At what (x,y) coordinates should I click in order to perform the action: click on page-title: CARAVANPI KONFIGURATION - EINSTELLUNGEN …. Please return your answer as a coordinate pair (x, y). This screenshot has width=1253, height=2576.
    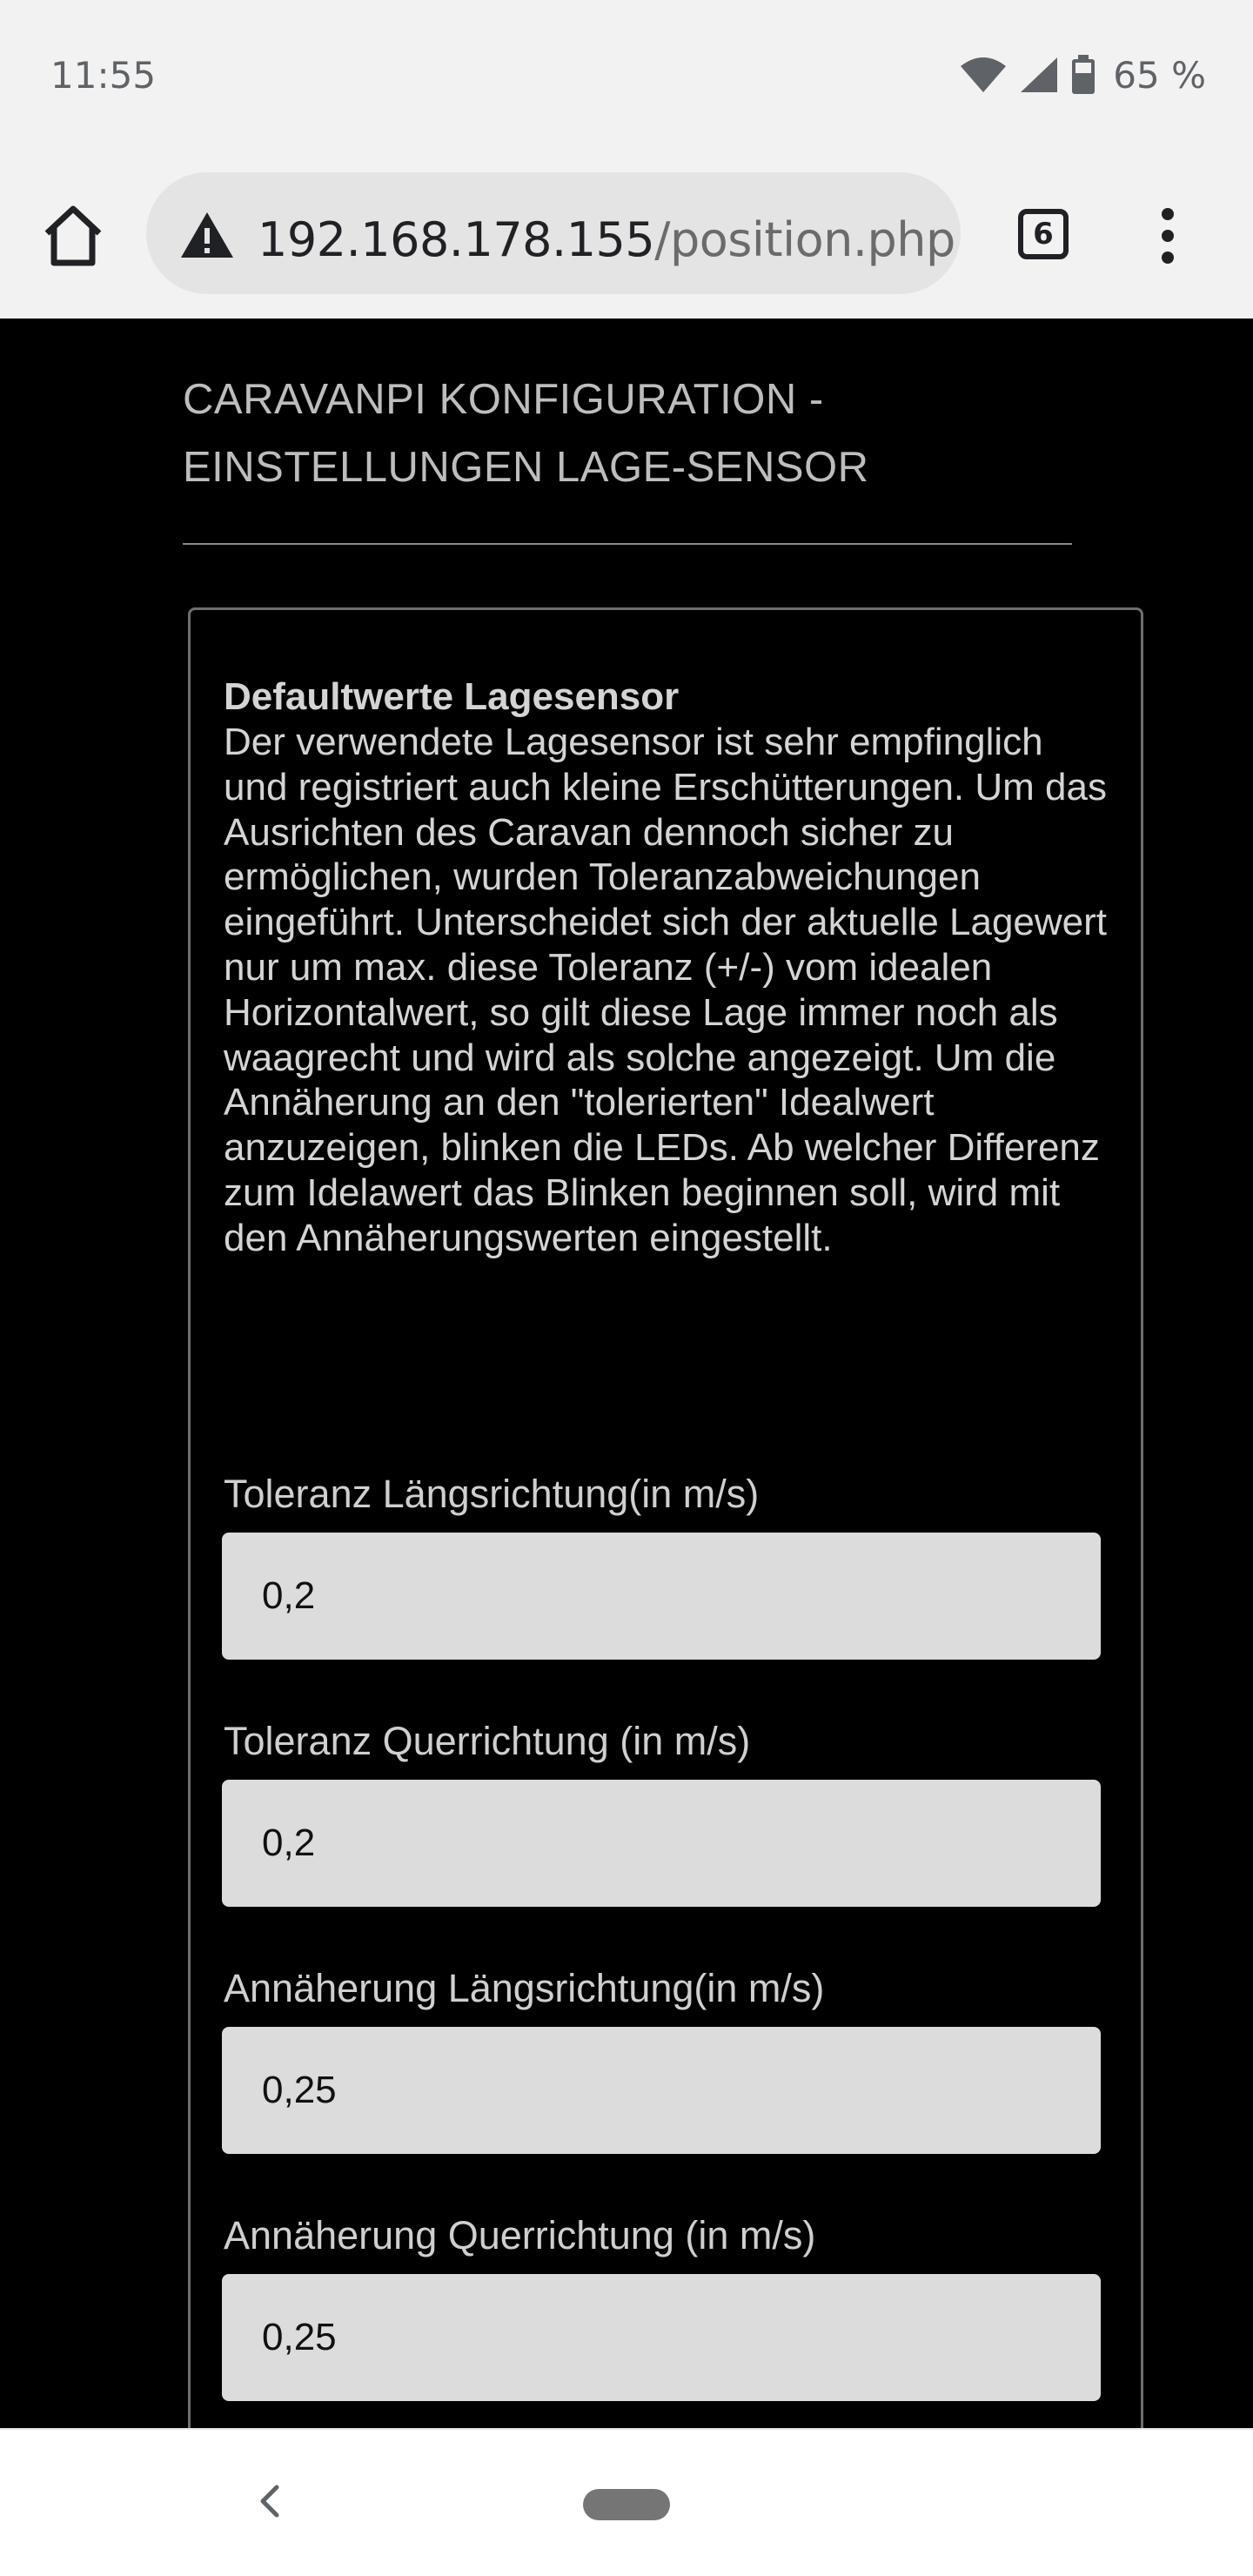
    Looking at the image, I should click on (526, 434).